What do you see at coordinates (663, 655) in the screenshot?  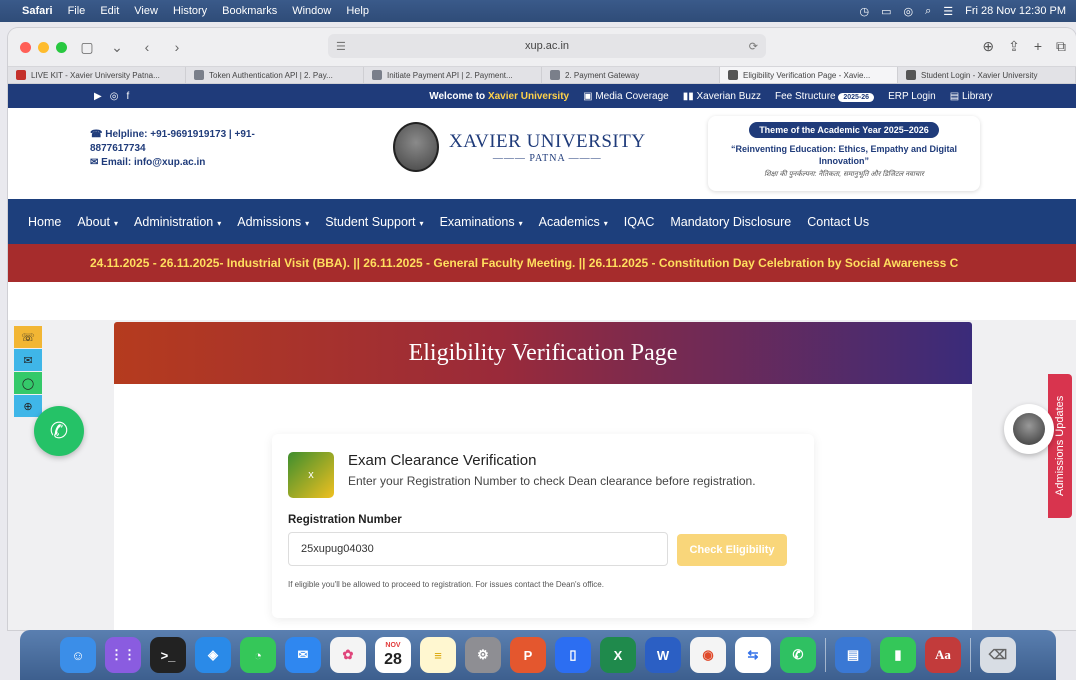 I see `word-icon: W` at bounding box center [663, 655].